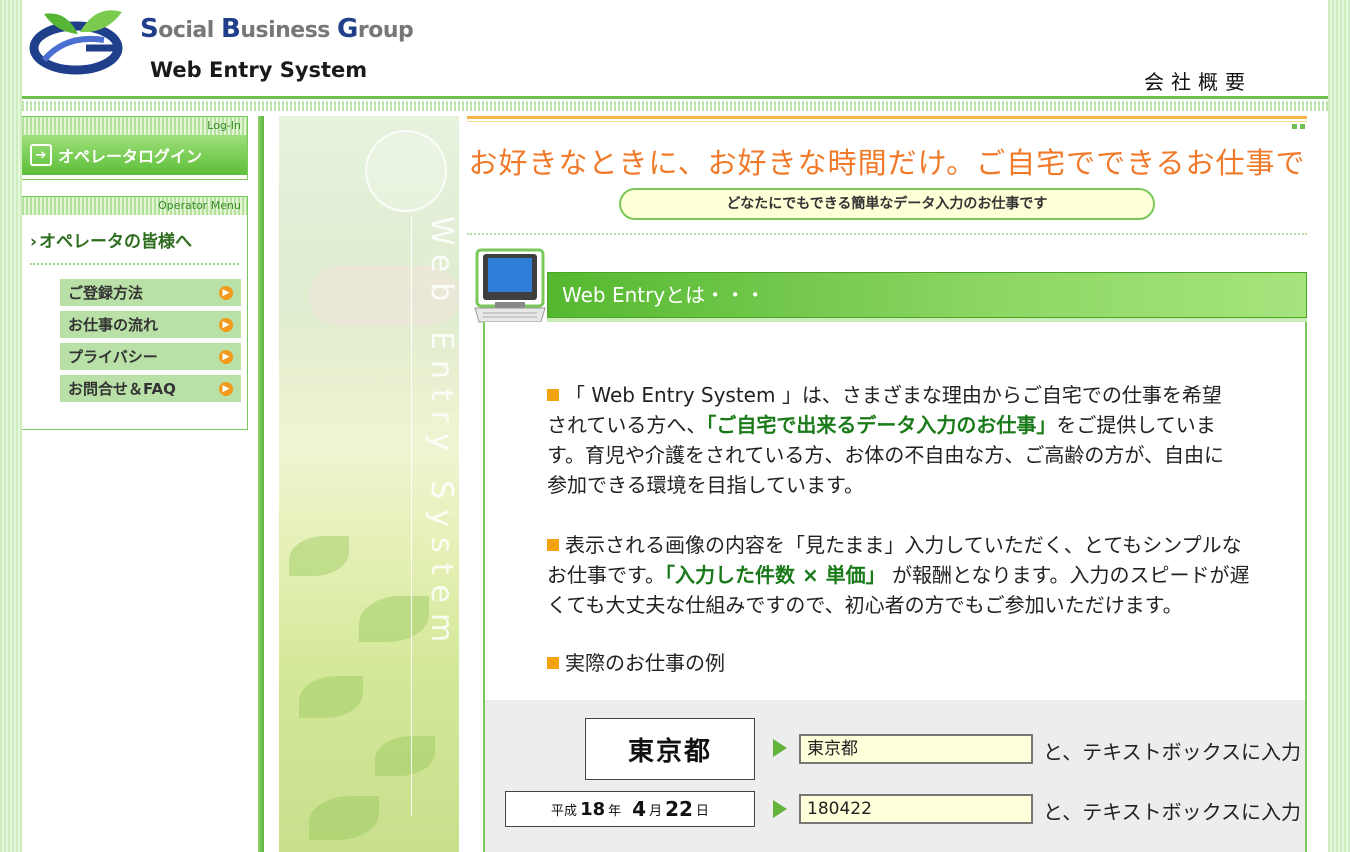 The width and height of the screenshot is (1350, 852). I want to click on example-row: 東京都 東京都 と、テキストボックスに入力, so click(895, 748).